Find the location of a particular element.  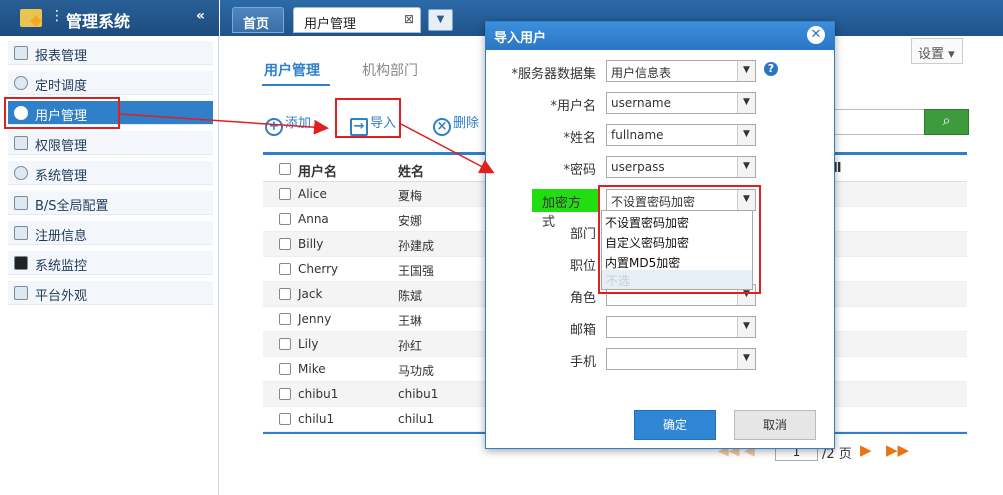

annotation-arrows is located at coordinates (307, 143).